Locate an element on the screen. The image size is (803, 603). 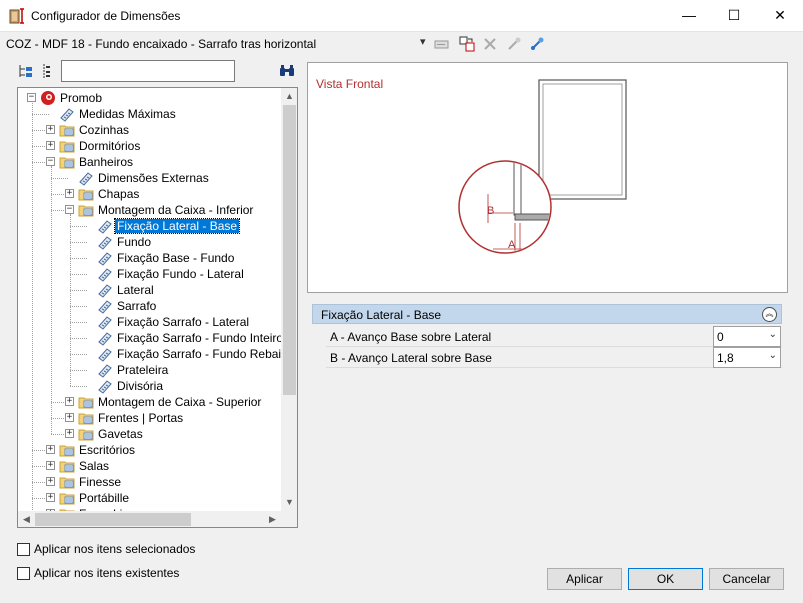
tree-item: Gavetas is located at coordinates (120, 434).